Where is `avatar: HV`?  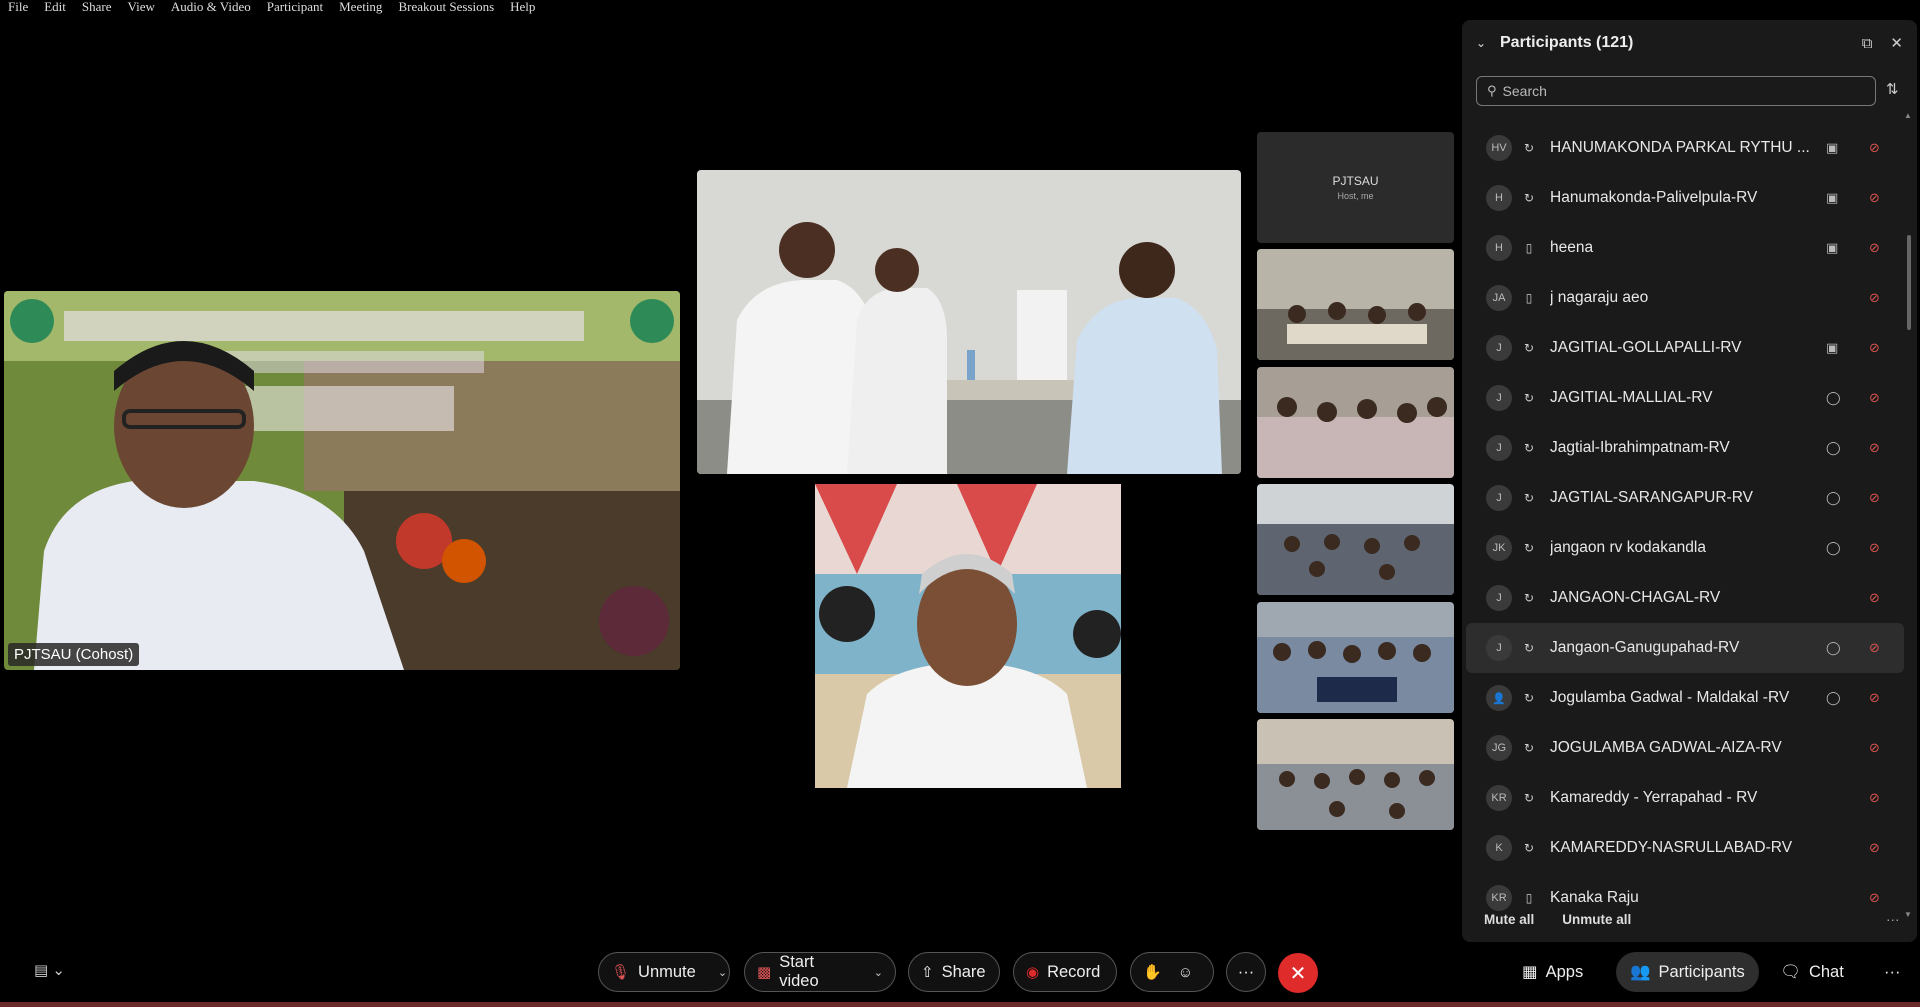
avatar: HV is located at coordinates (1499, 148).